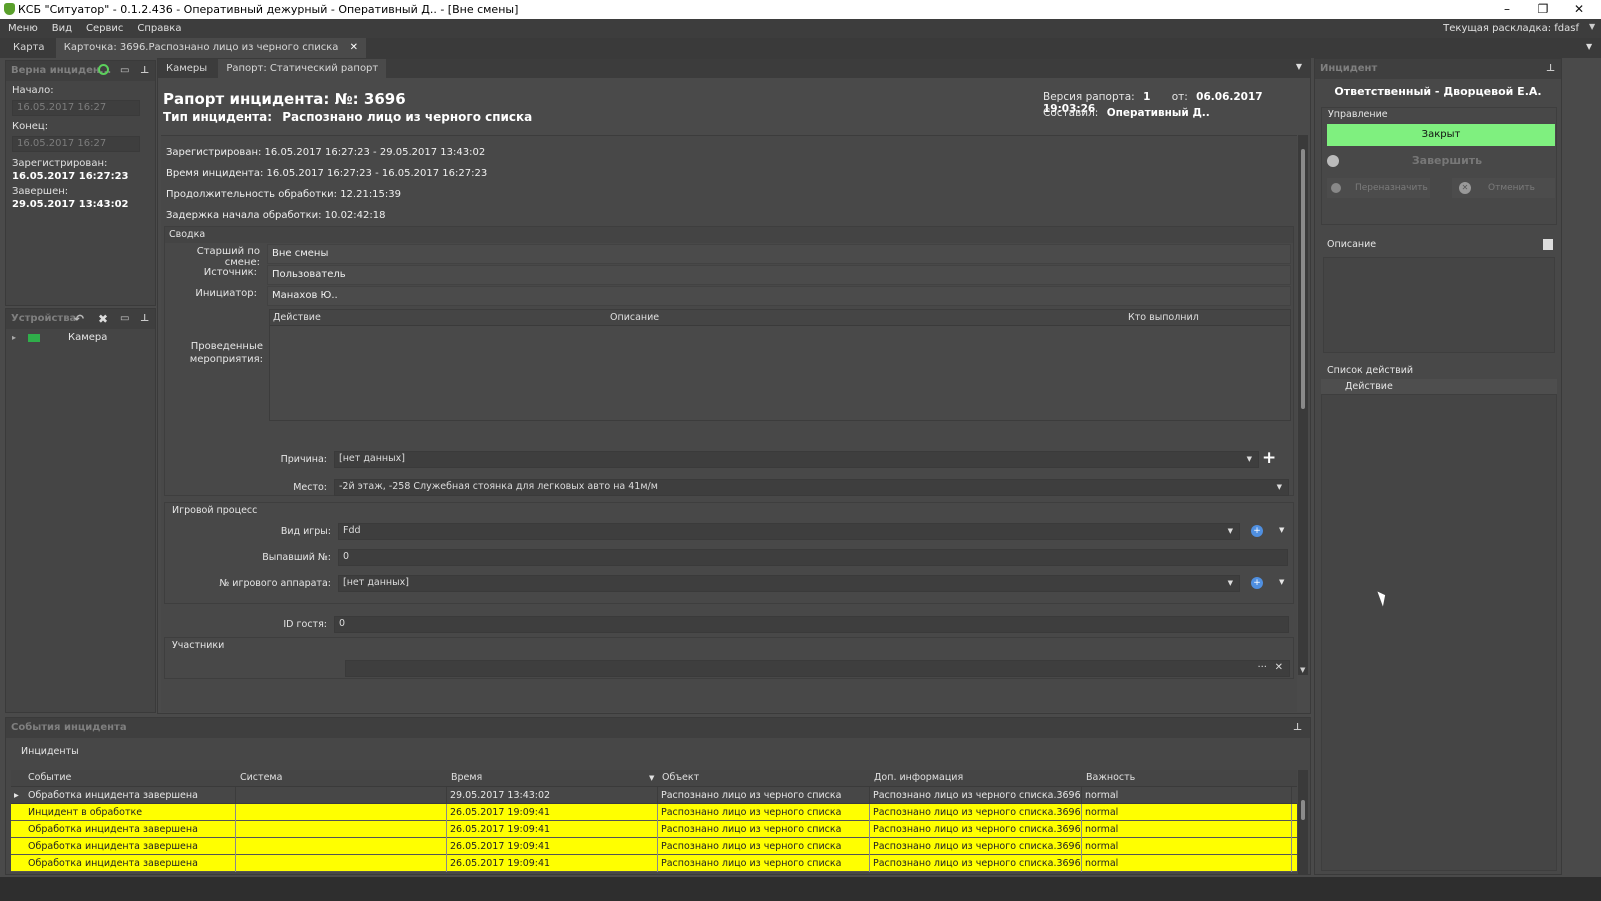 The height and width of the screenshot is (901, 1601). What do you see at coordinates (341, 812) in the screenshot?
I see `cell-system` at bounding box center [341, 812].